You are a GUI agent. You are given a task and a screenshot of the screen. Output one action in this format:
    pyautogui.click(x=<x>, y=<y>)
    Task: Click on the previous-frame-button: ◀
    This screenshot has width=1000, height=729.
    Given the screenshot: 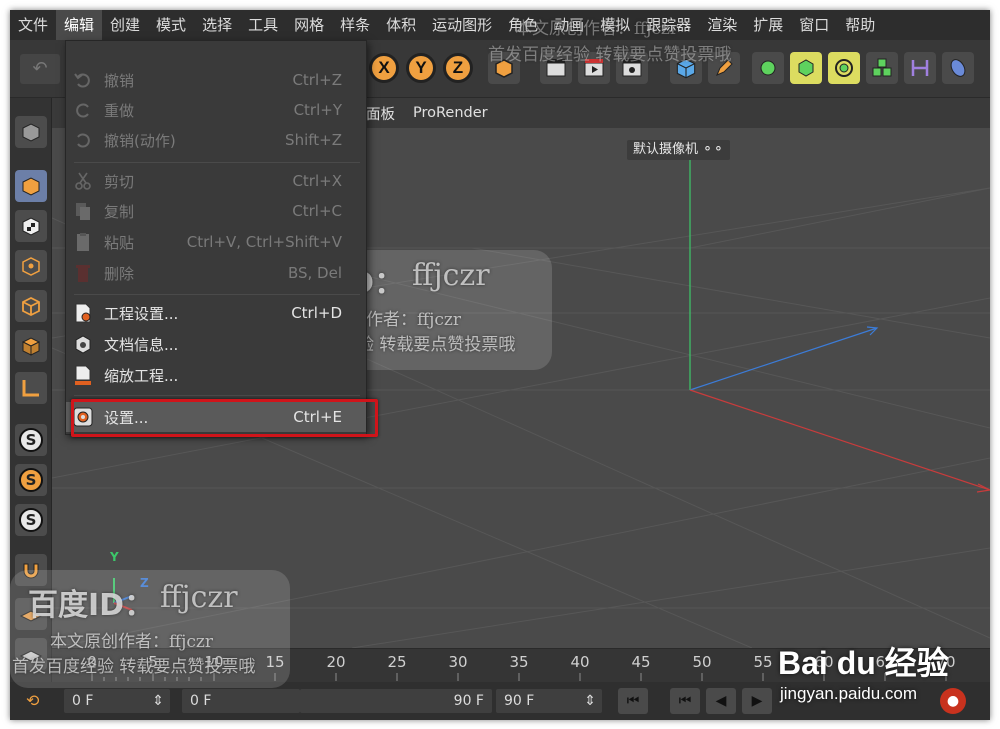 What is the action you would take?
    pyautogui.click(x=721, y=701)
    